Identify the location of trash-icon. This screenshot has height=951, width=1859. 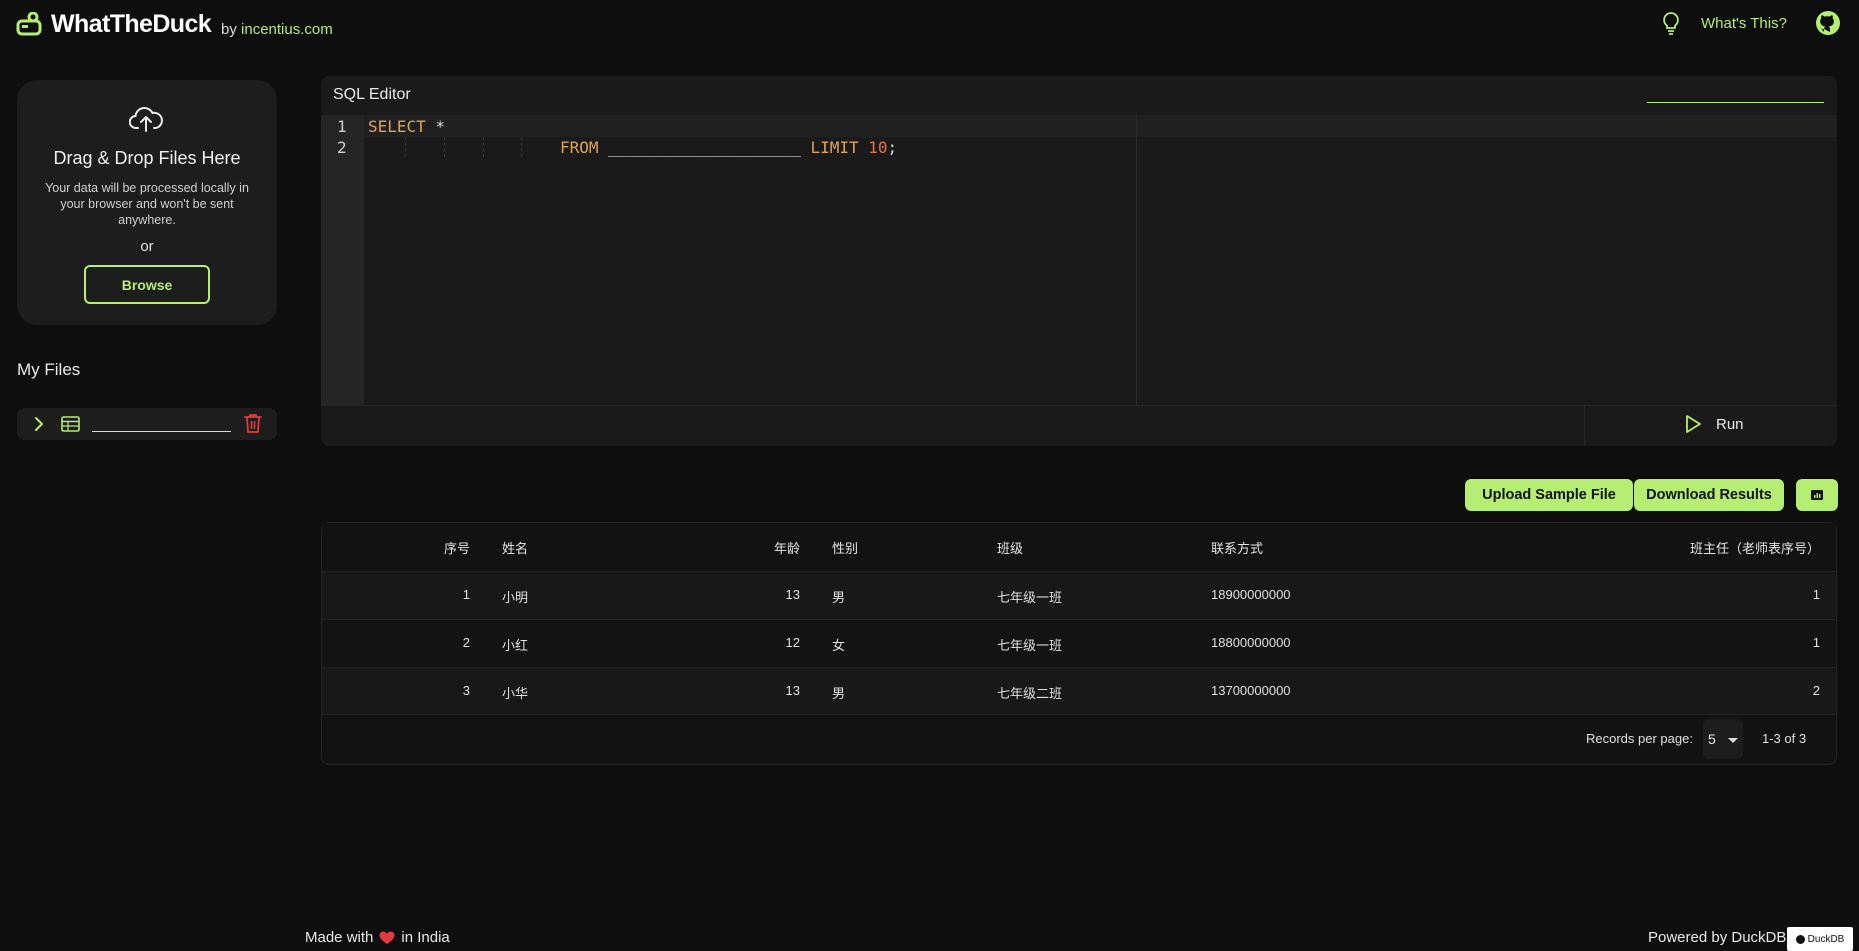
(253, 423).